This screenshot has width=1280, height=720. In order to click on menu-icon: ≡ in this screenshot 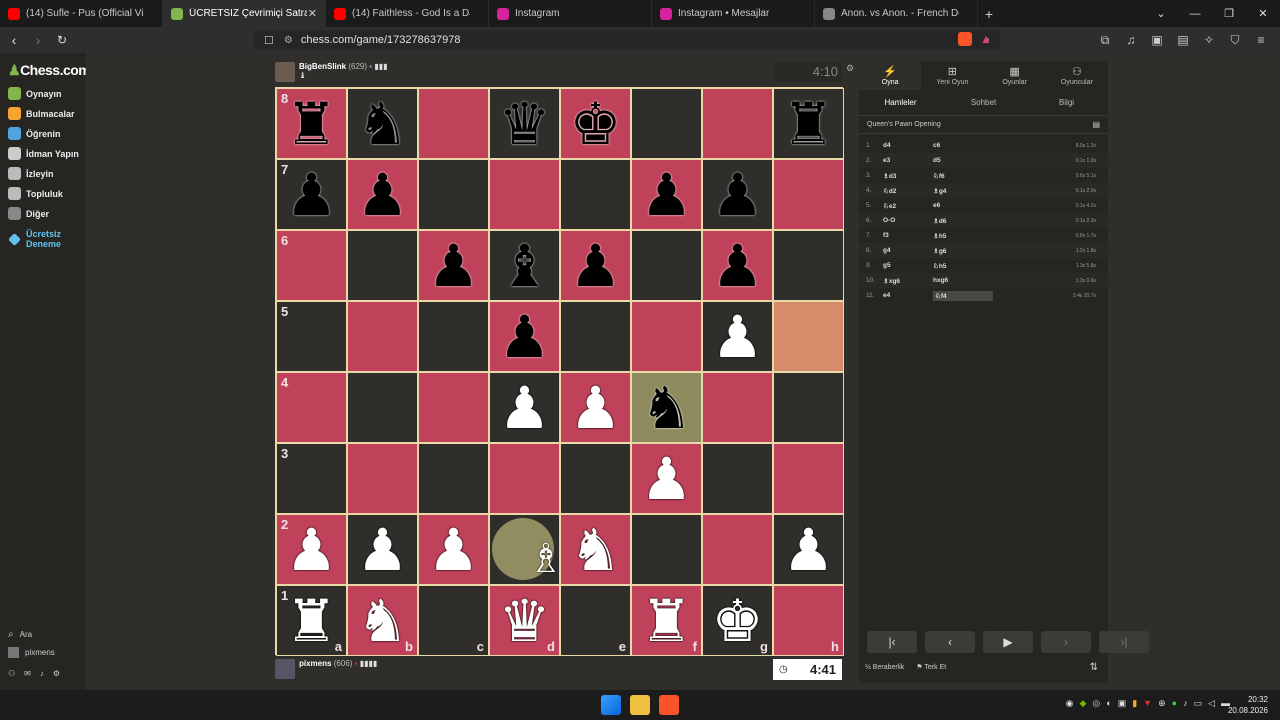, I will do `click(1261, 40)`.